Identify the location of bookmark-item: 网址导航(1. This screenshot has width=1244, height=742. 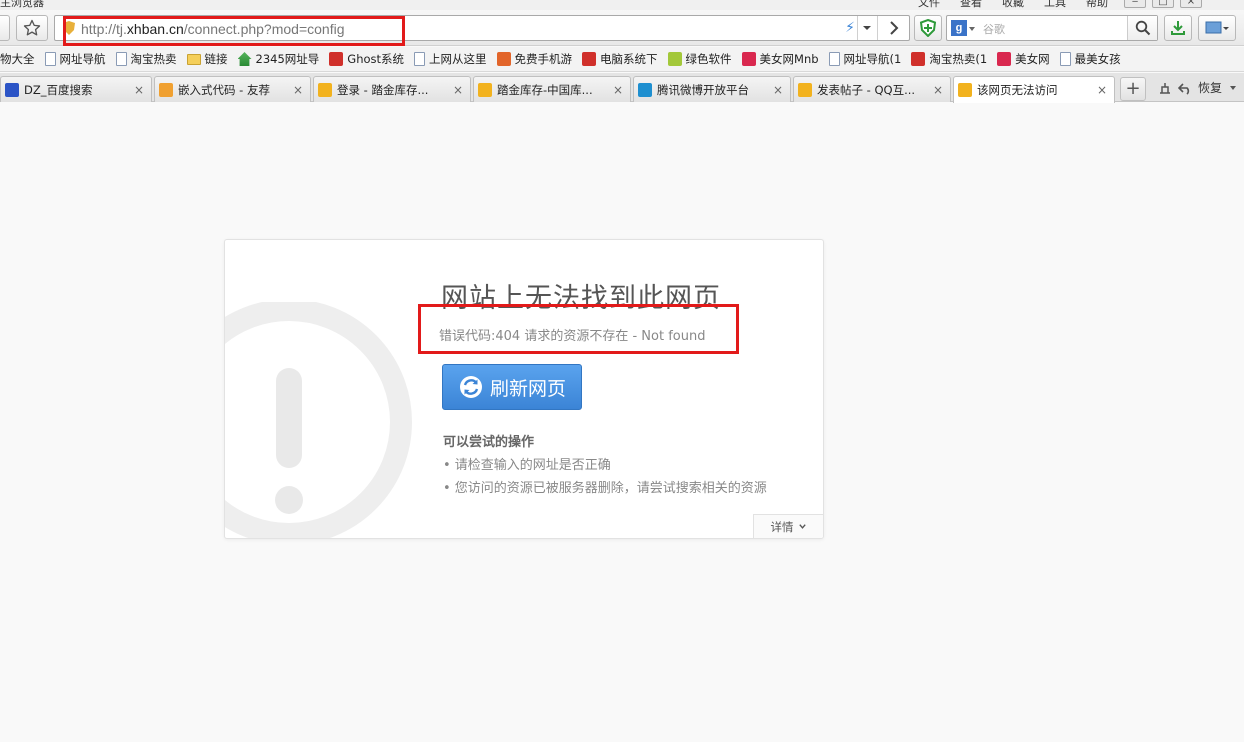
(864, 59).